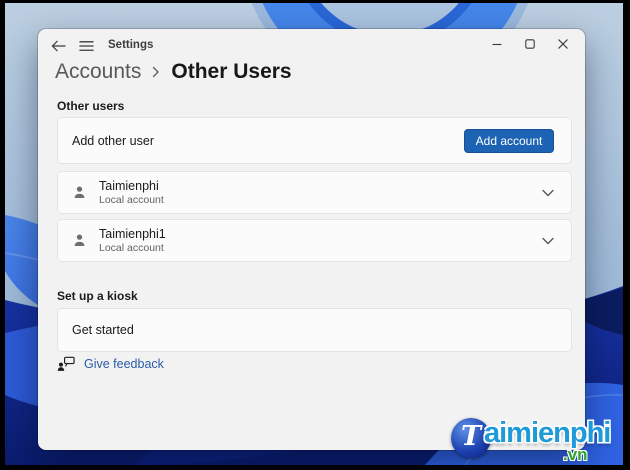 The height and width of the screenshot is (470, 630). I want to click on kiosk-section-label: Set up a kiosk, so click(97, 296).